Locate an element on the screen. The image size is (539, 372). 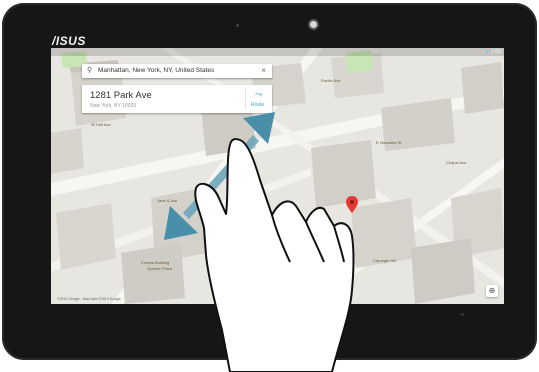
map-label: W Holt Ave is located at coordinates (101, 124).